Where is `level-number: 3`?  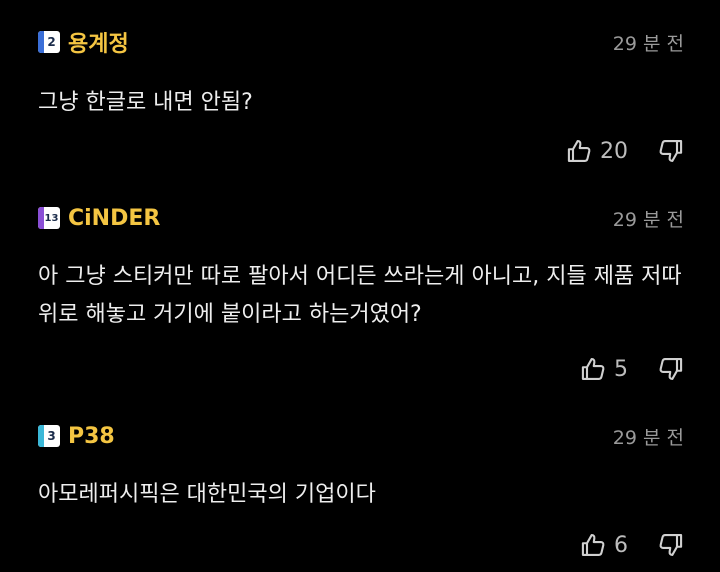 level-number: 3 is located at coordinates (51, 436).